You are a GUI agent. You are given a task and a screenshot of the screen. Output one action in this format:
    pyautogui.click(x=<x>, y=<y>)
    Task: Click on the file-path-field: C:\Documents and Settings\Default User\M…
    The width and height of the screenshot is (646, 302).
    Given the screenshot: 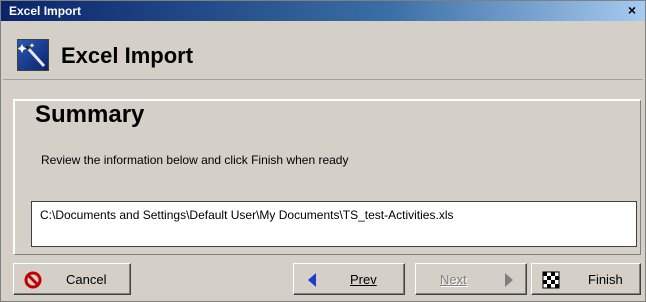 What is the action you would take?
    pyautogui.click(x=334, y=224)
    